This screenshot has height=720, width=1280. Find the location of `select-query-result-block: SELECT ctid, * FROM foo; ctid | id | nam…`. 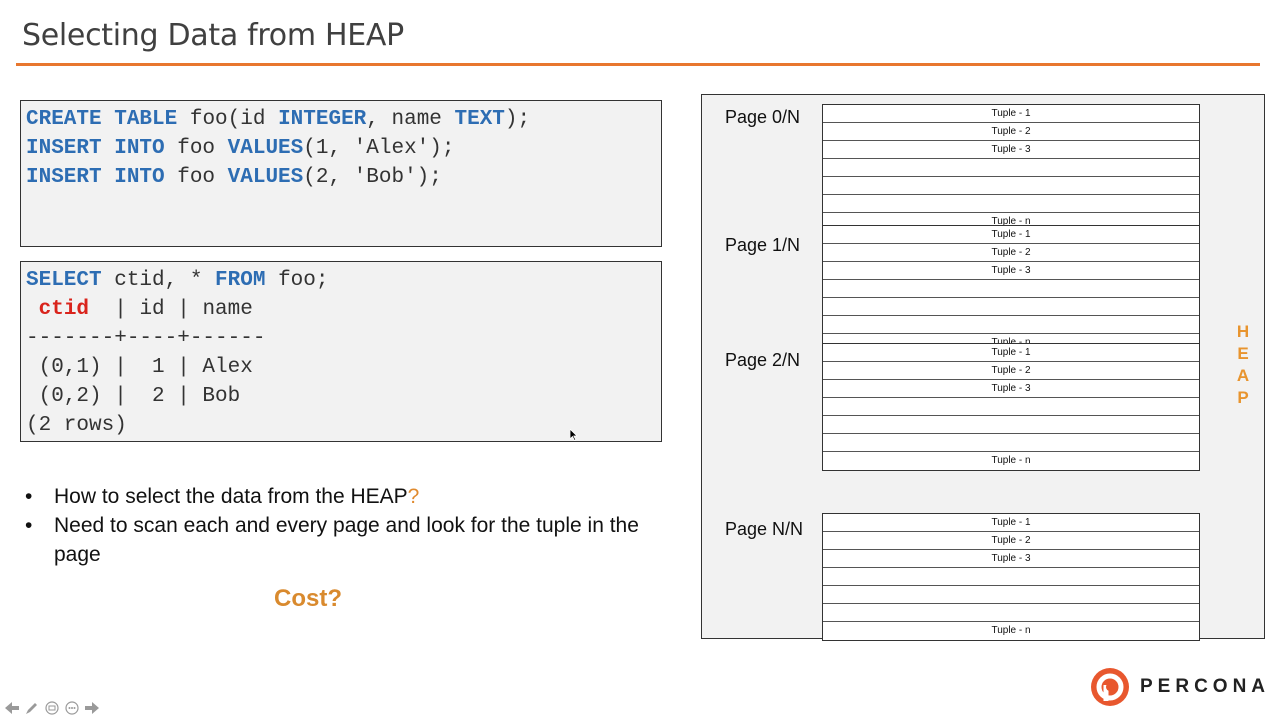

select-query-result-block: SELECT ctid, * FROM foo; ctid | id | nam… is located at coordinates (341, 351).